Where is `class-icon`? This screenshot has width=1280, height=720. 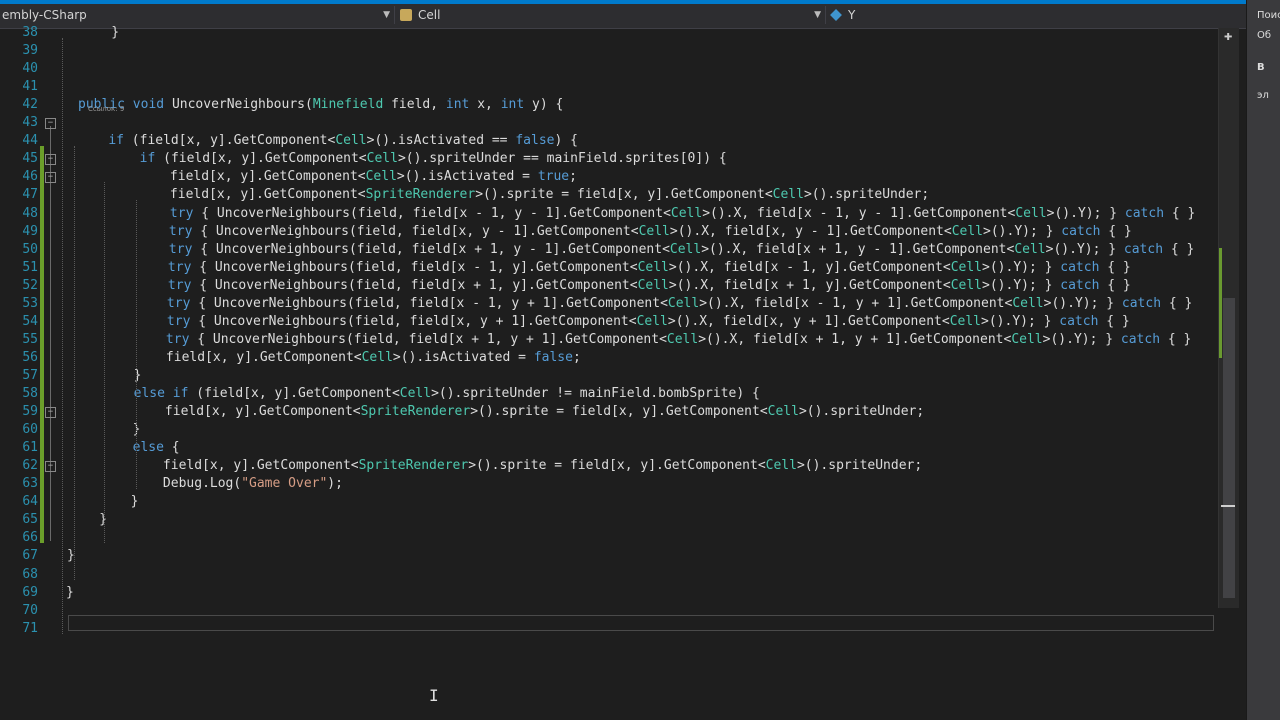
class-icon is located at coordinates (406, 15).